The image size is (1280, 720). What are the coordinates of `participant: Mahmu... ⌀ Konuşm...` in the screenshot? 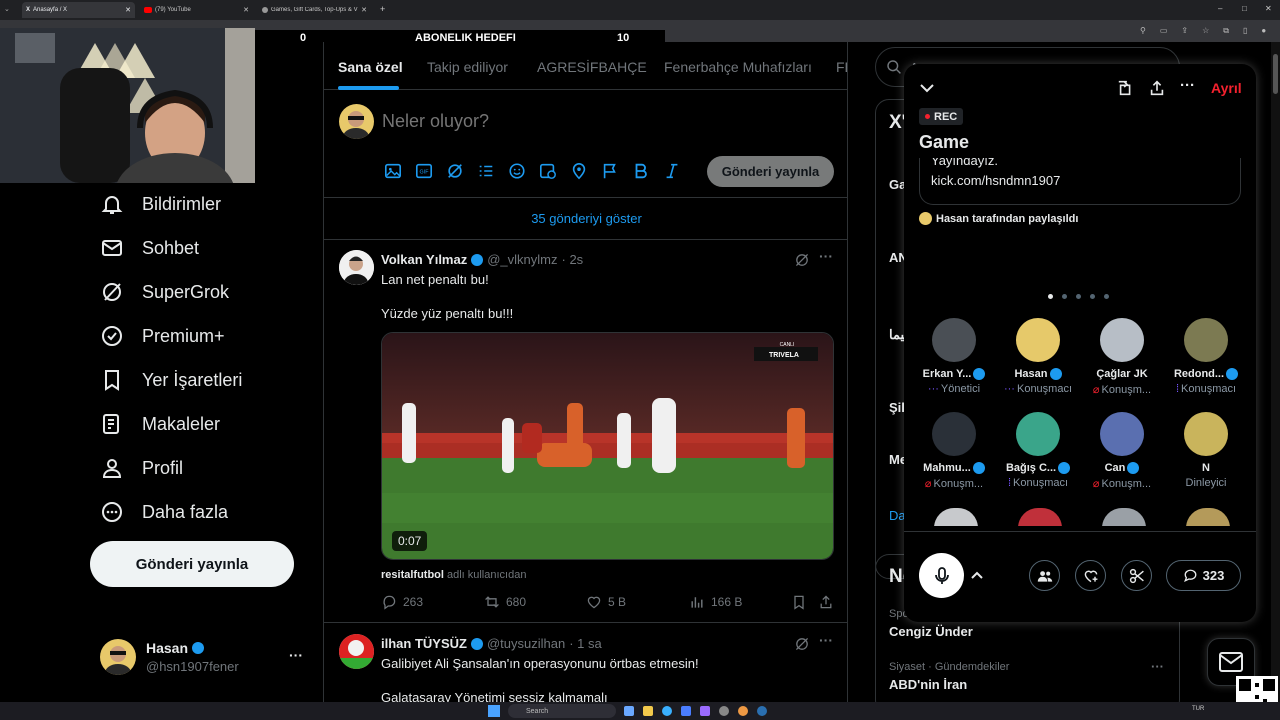 It's located at (954, 451).